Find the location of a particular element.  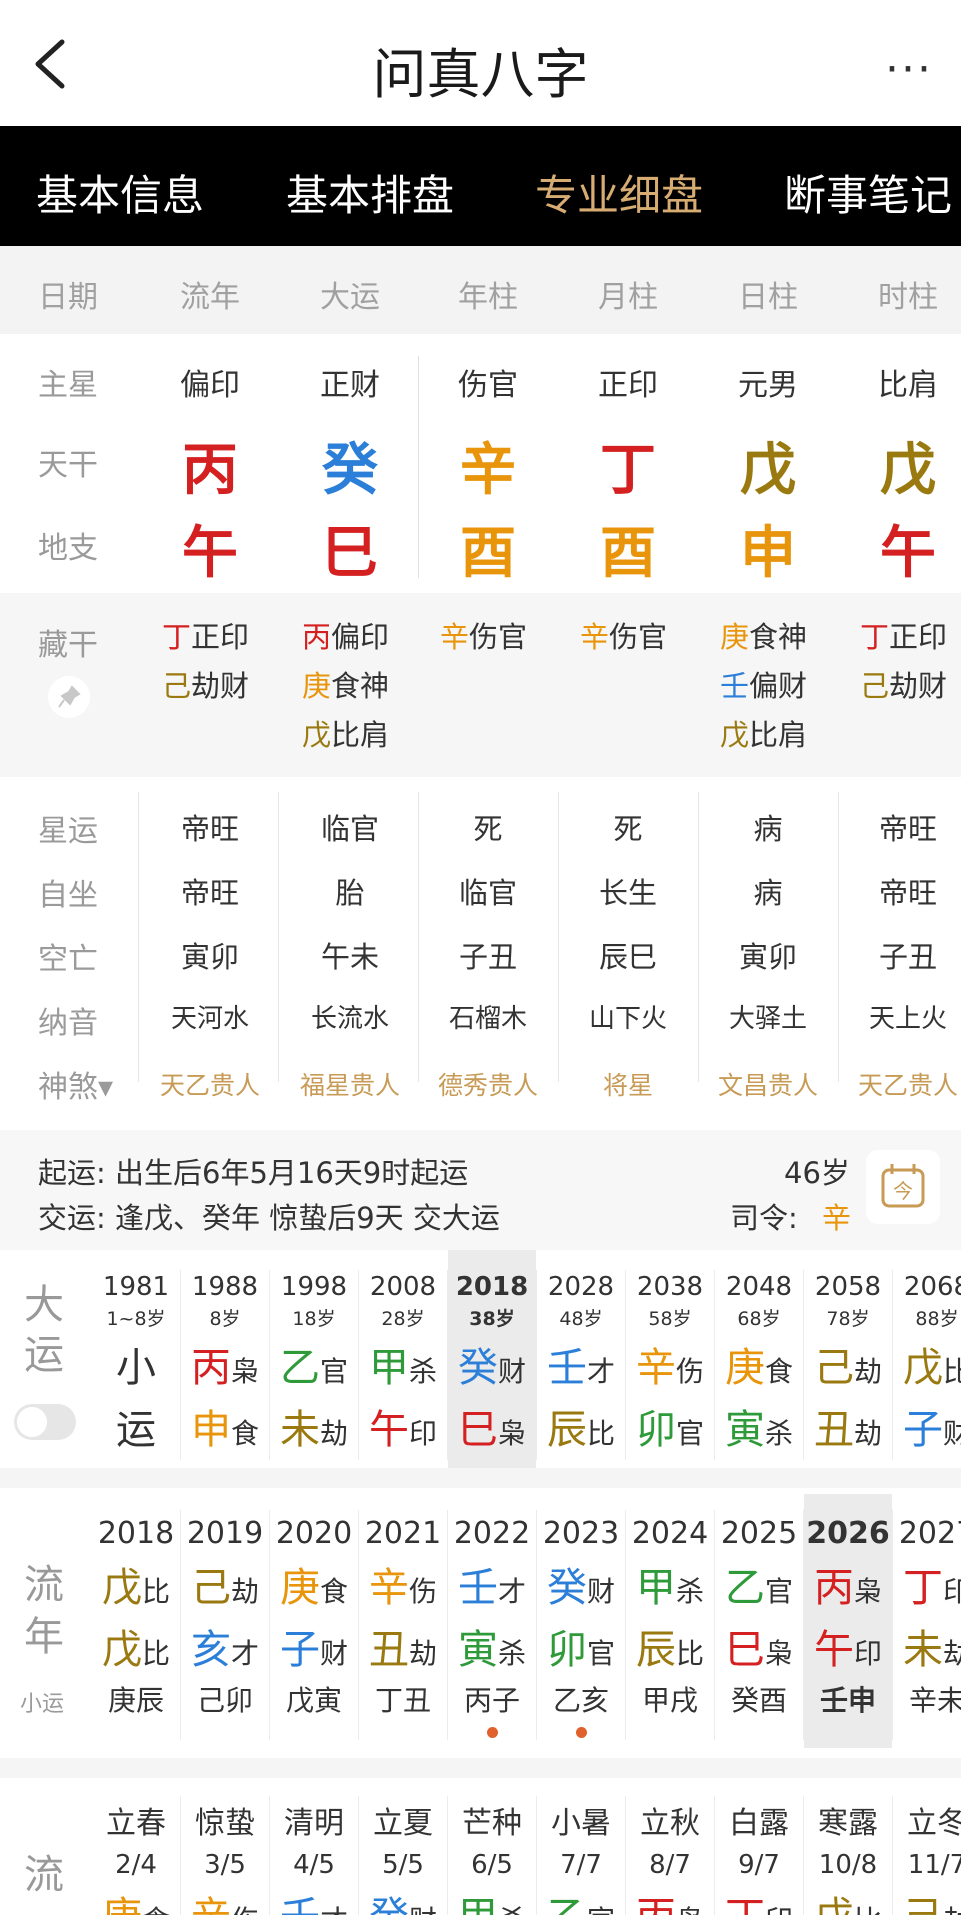

dayun-item: 1988 8岁 丙枭 申食 is located at coordinates (225, 1360).